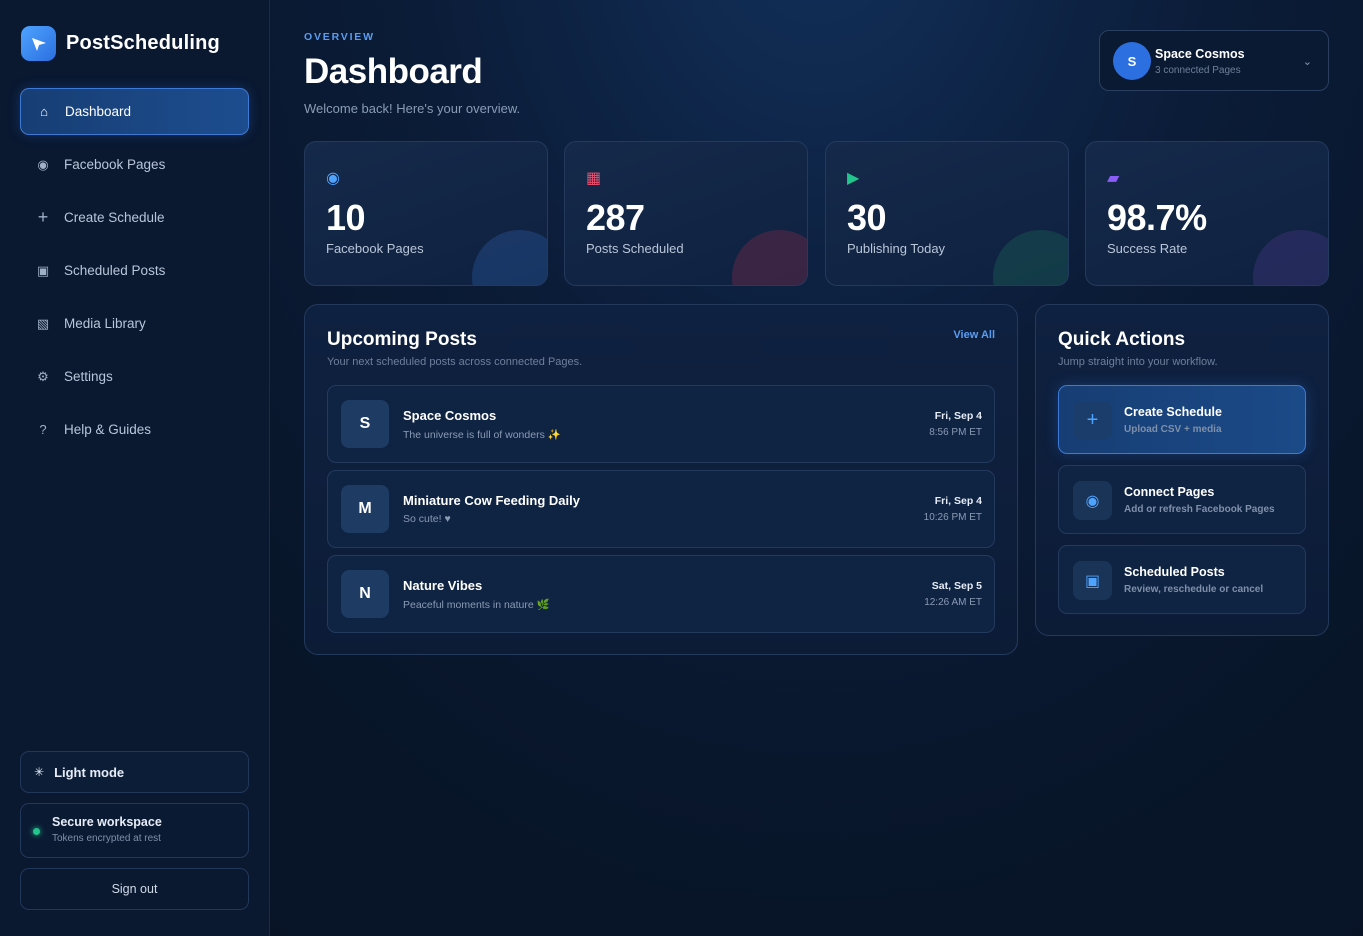 Image resolution: width=1363 pixels, height=936 pixels. What do you see at coordinates (1169, 492) in the screenshot?
I see `action-title: Connect Pages` at bounding box center [1169, 492].